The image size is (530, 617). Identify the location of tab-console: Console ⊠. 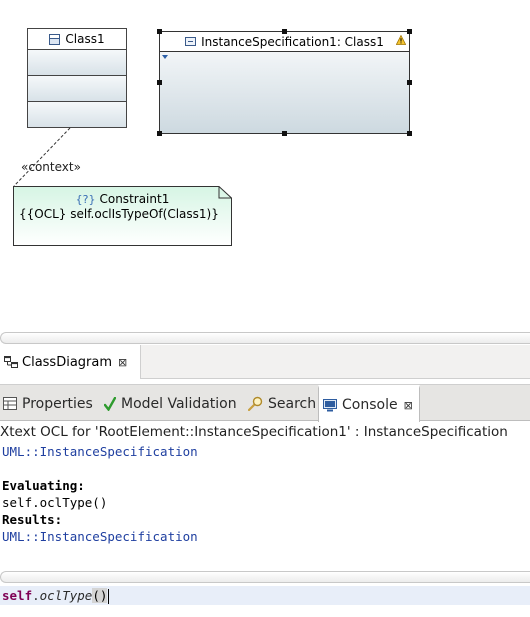
(369, 403).